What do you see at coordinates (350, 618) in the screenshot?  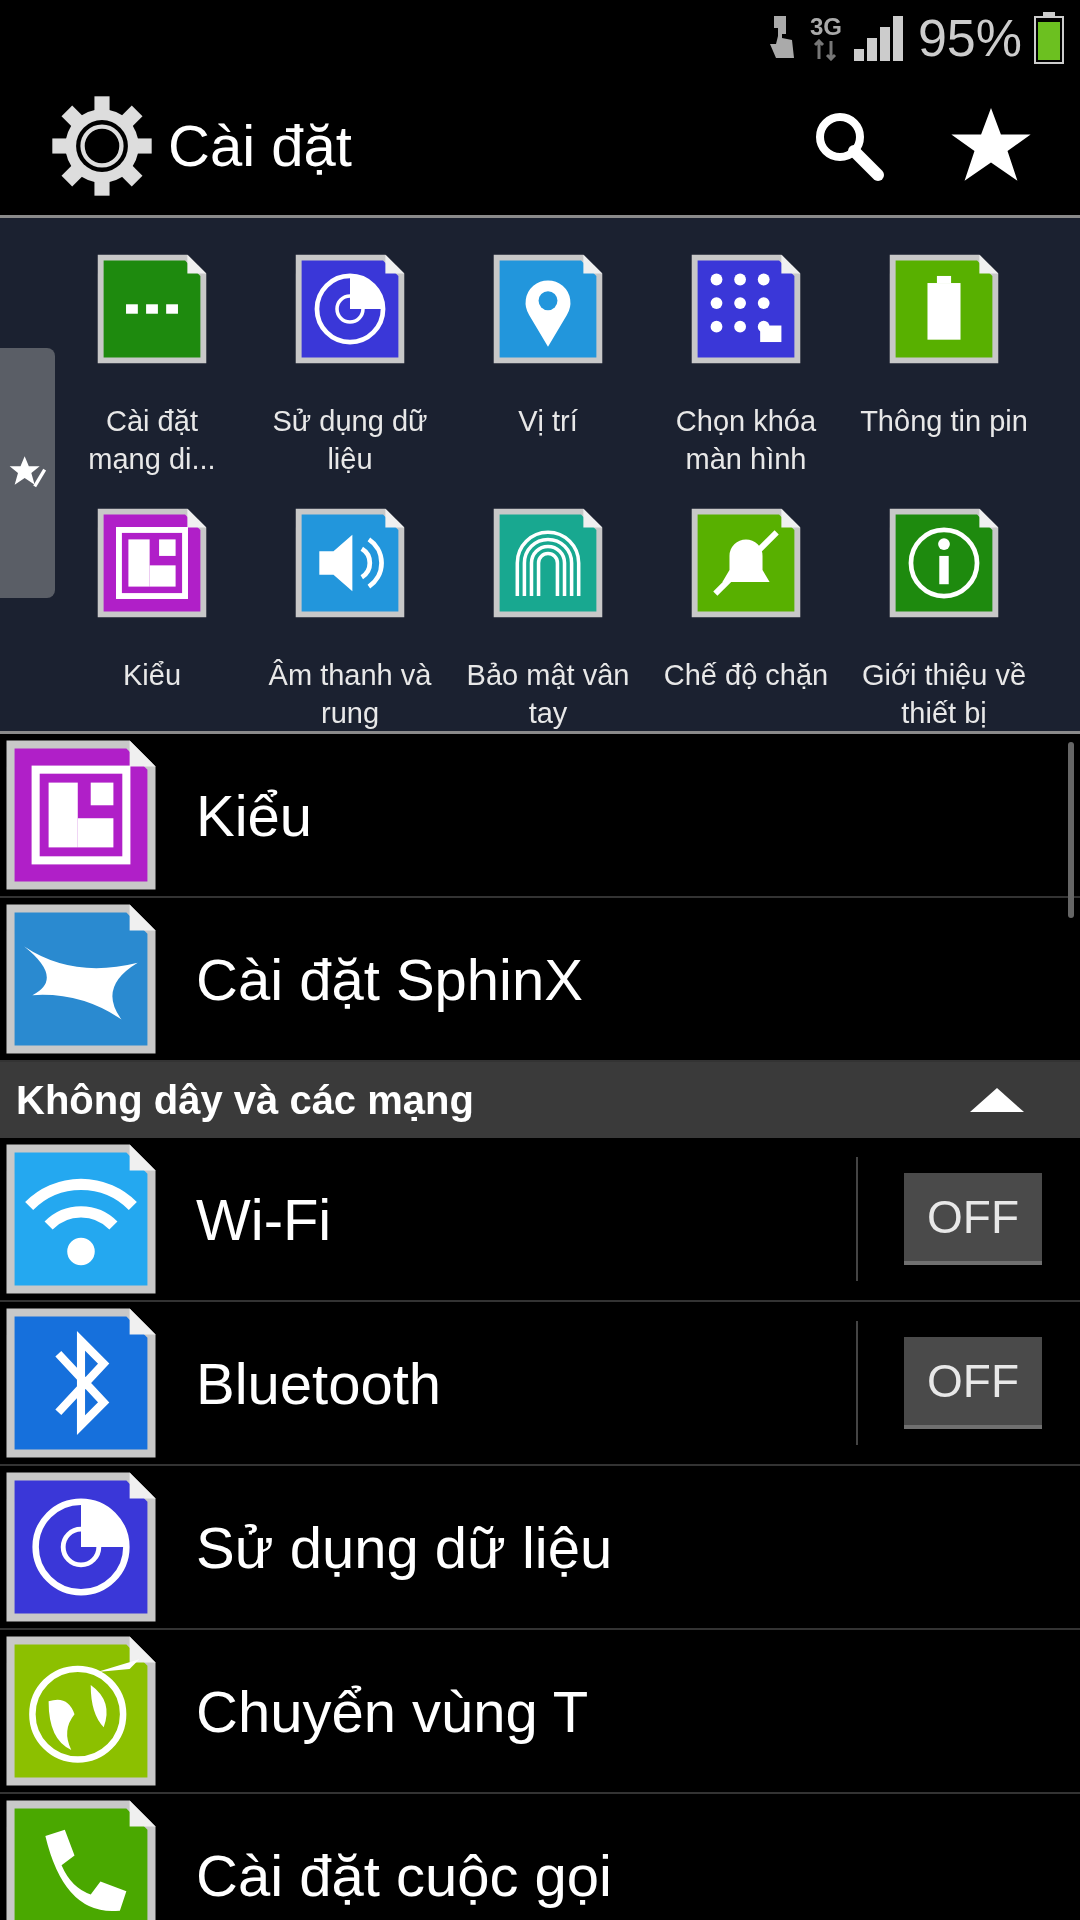 I see `quick-setting: Âm thanh và rung` at bounding box center [350, 618].